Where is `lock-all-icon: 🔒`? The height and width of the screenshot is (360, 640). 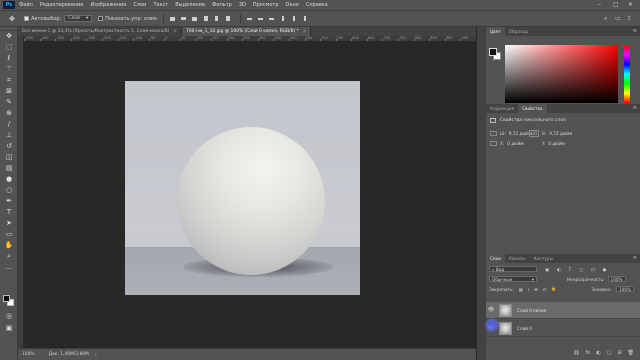
lock-all-icon: 🔒 is located at coordinates (553, 289).